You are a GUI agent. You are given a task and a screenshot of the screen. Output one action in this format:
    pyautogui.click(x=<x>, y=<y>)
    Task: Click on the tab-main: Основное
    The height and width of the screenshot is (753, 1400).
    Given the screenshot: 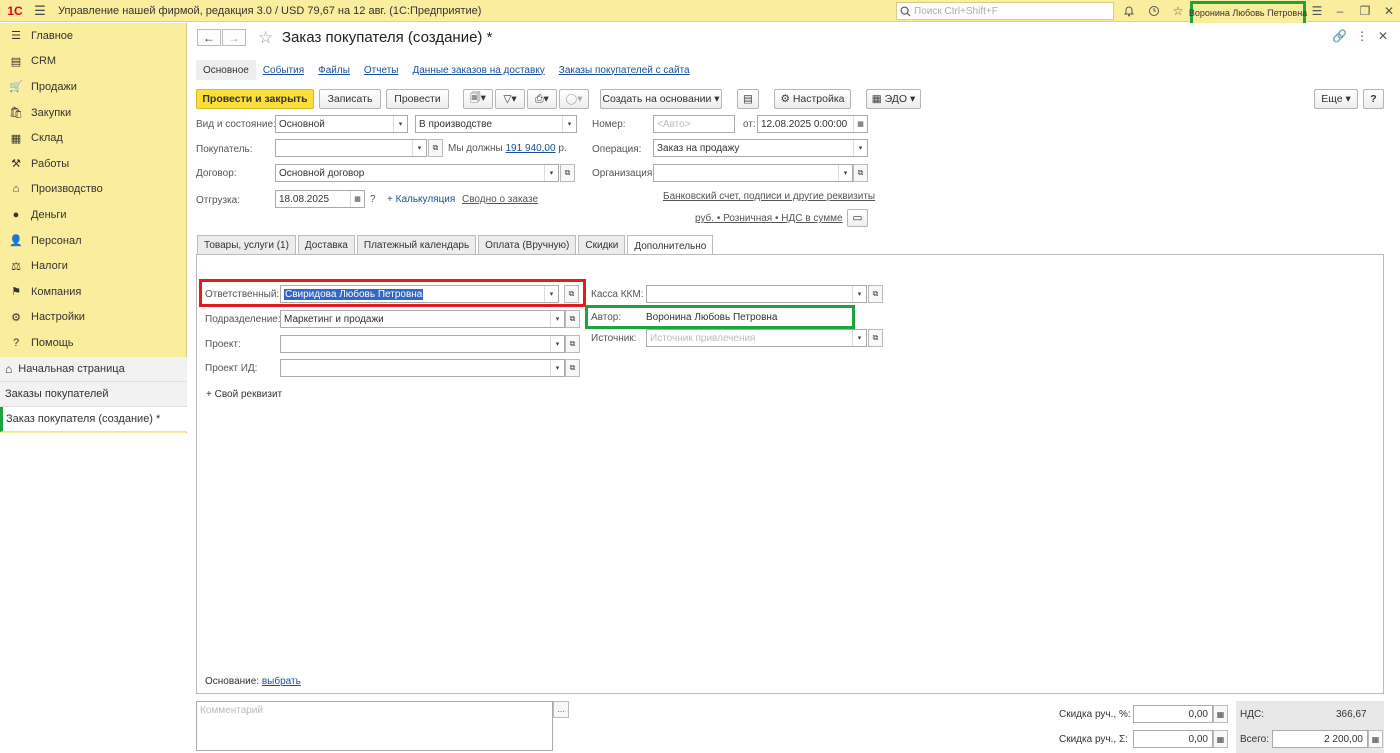 What is the action you would take?
    pyautogui.click(x=226, y=70)
    